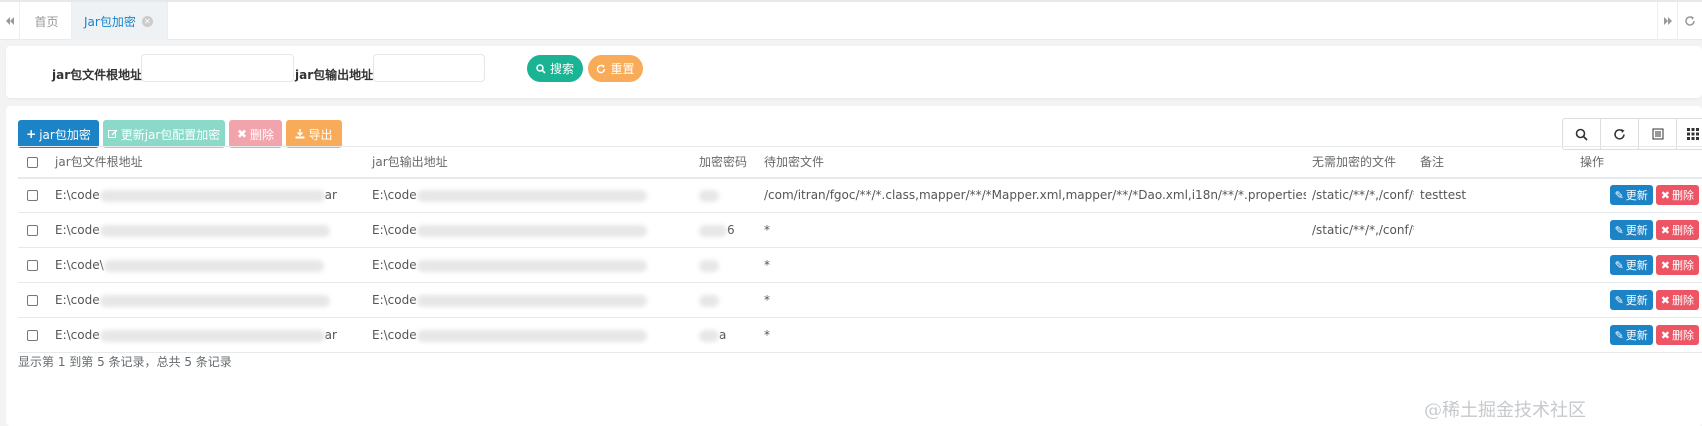 Image resolution: width=1702 pixels, height=426 pixels. I want to click on root-path-text: E:\code\, so click(79, 265).